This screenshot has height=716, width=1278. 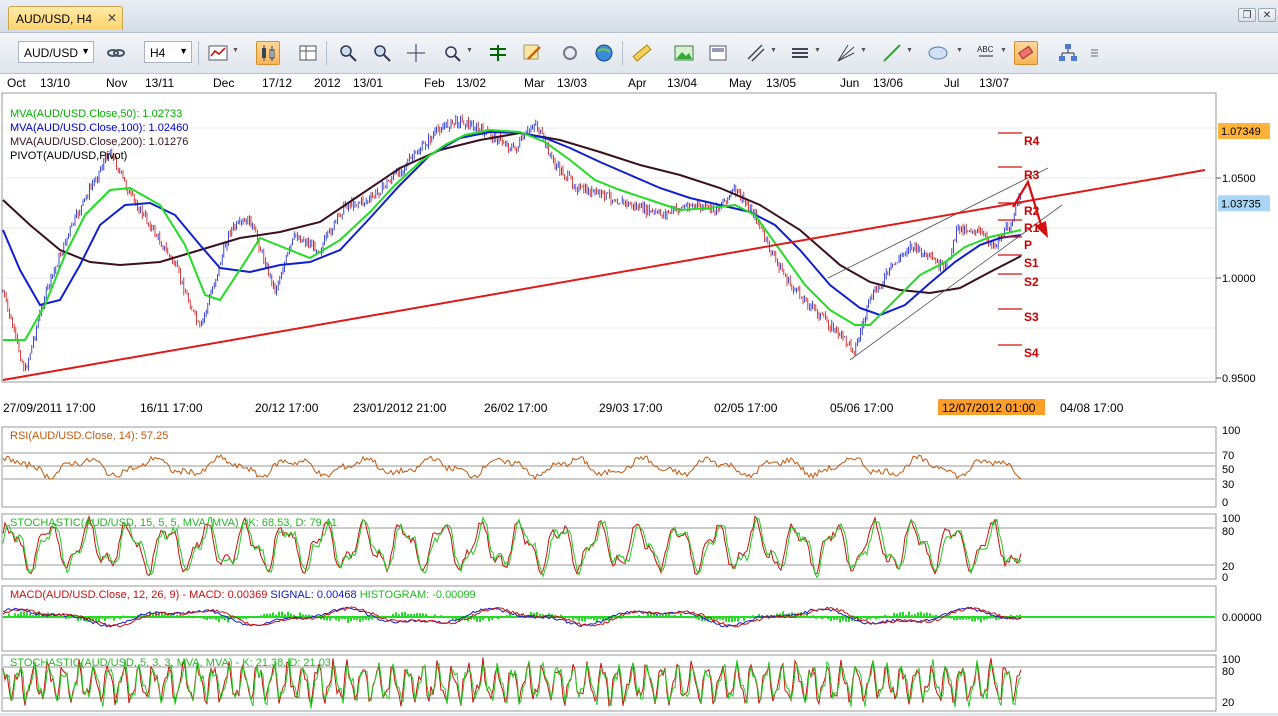 I want to click on stoch1-axis-label: 80, so click(x=1228, y=532).